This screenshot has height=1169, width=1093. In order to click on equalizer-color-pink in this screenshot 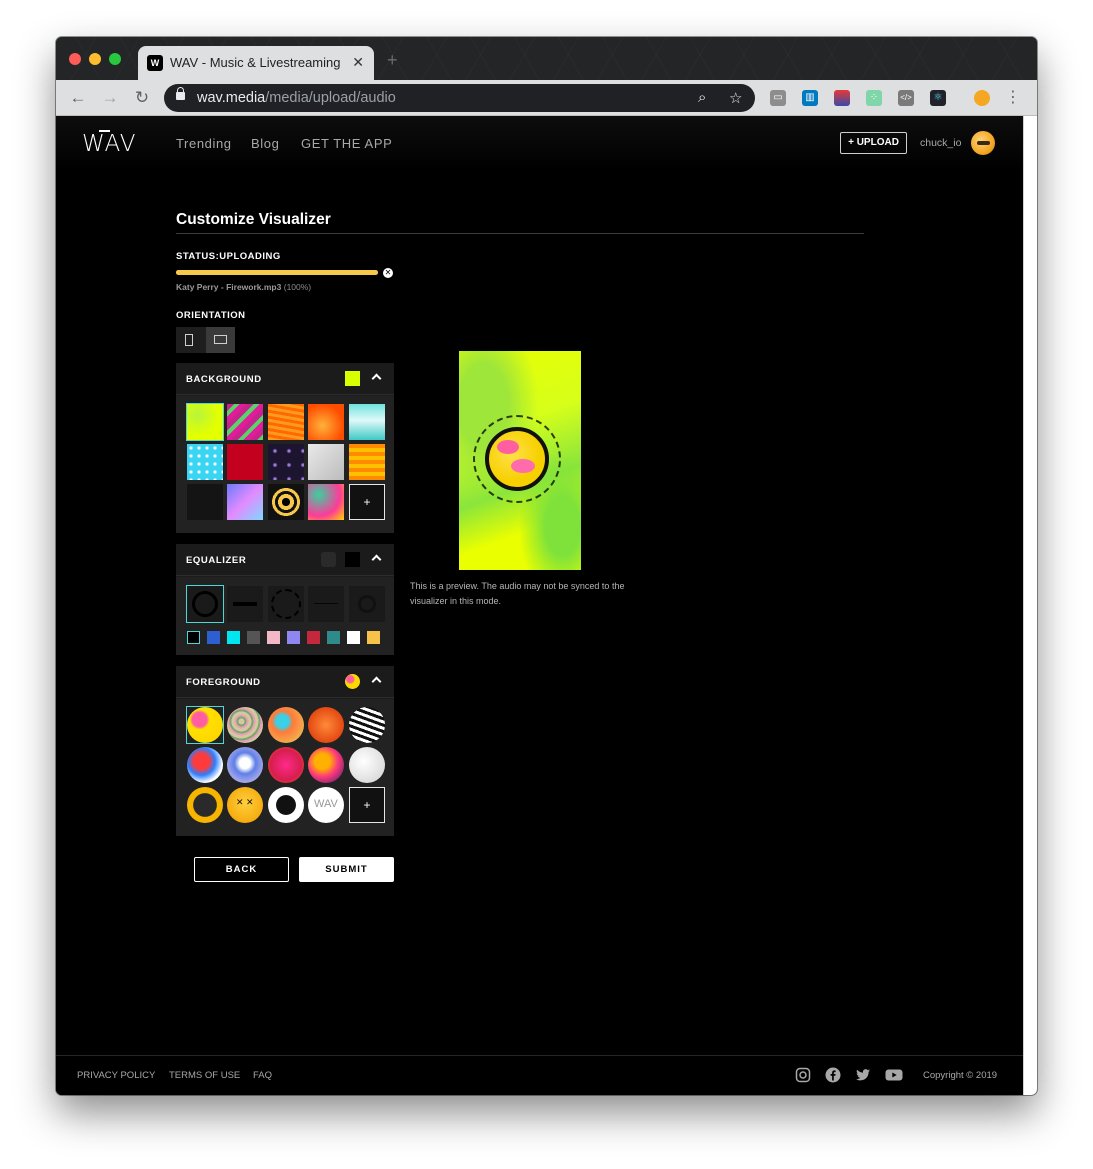, I will do `click(273, 637)`.